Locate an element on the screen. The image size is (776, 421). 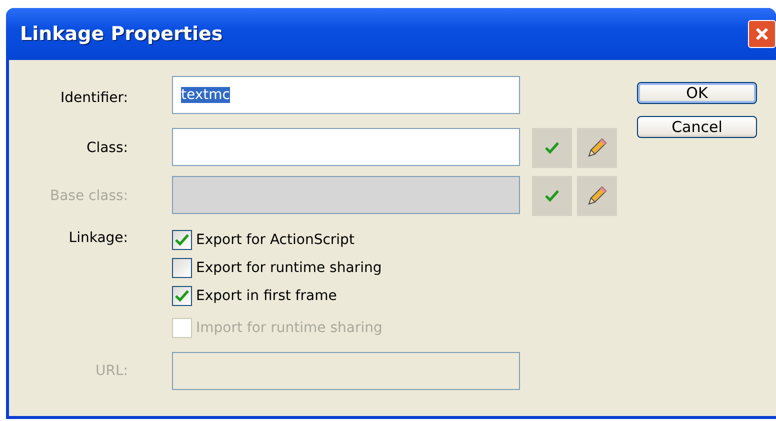
field-label: URL: is located at coordinates (112, 371).